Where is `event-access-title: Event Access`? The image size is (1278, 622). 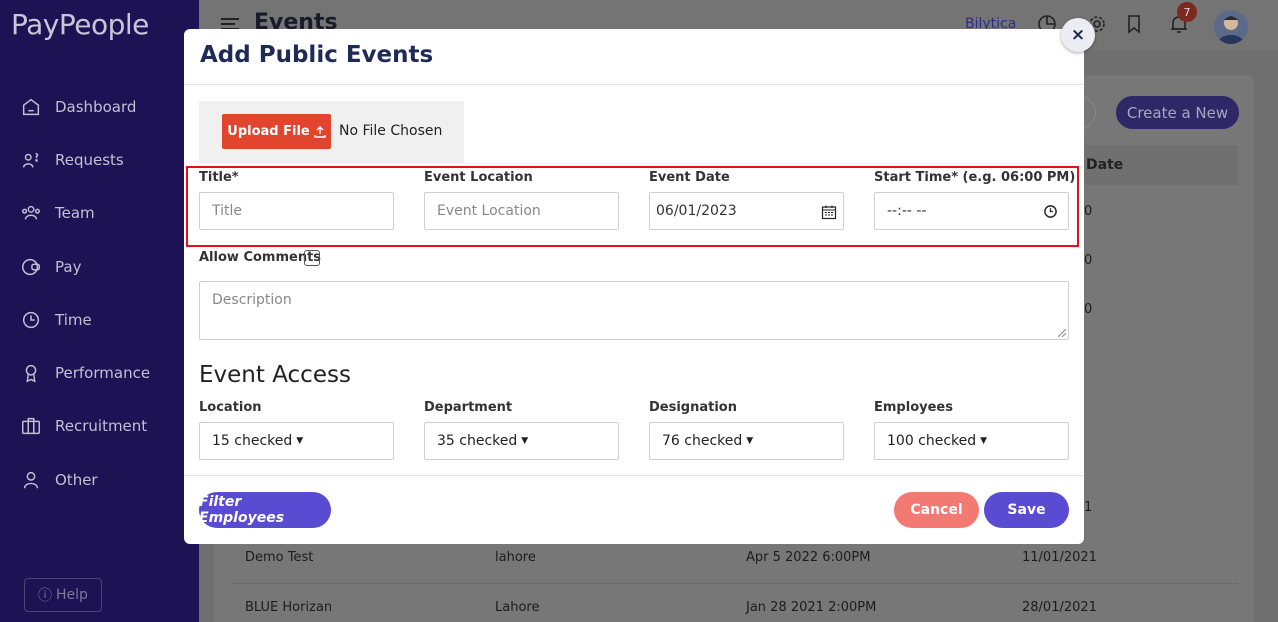
event-access-title: Event Access is located at coordinates (275, 375).